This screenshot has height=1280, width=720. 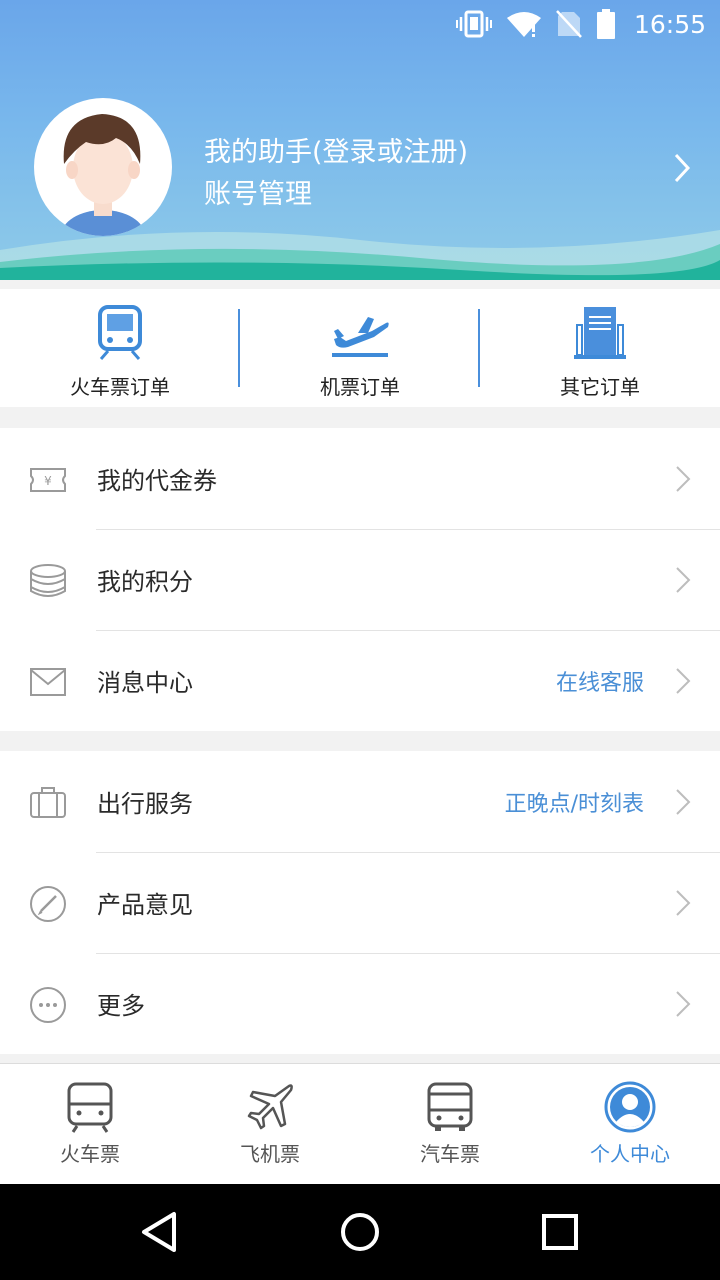 What do you see at coordinates (48, 682) in the screenshot?
I see `envelope-icon` at bounding box center [48, 682].